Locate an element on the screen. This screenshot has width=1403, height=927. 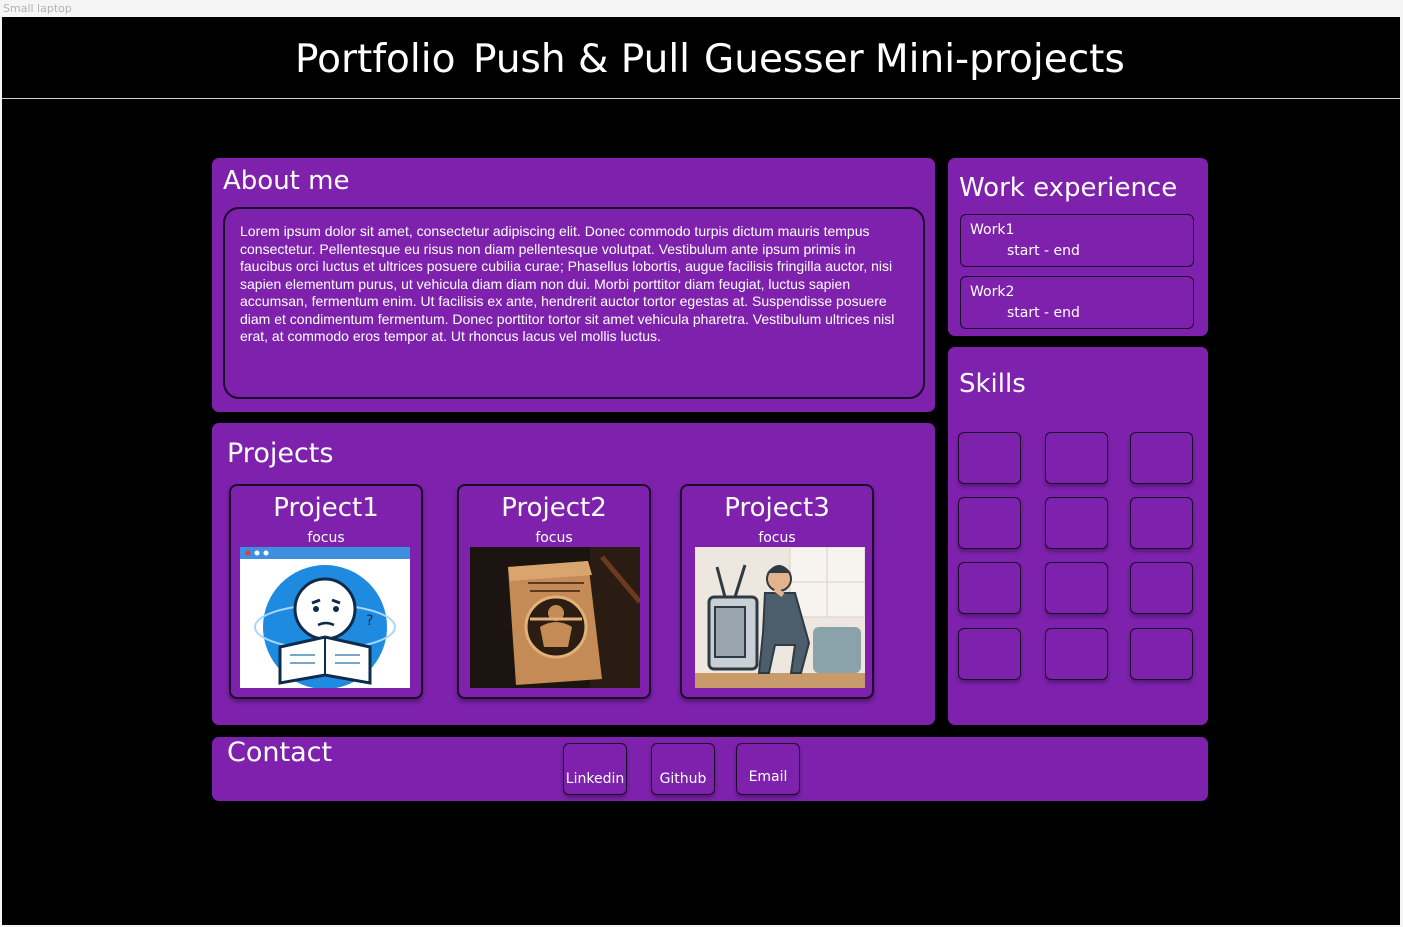
project-card-3: Project3 focus is located at coordinates (777, 591).